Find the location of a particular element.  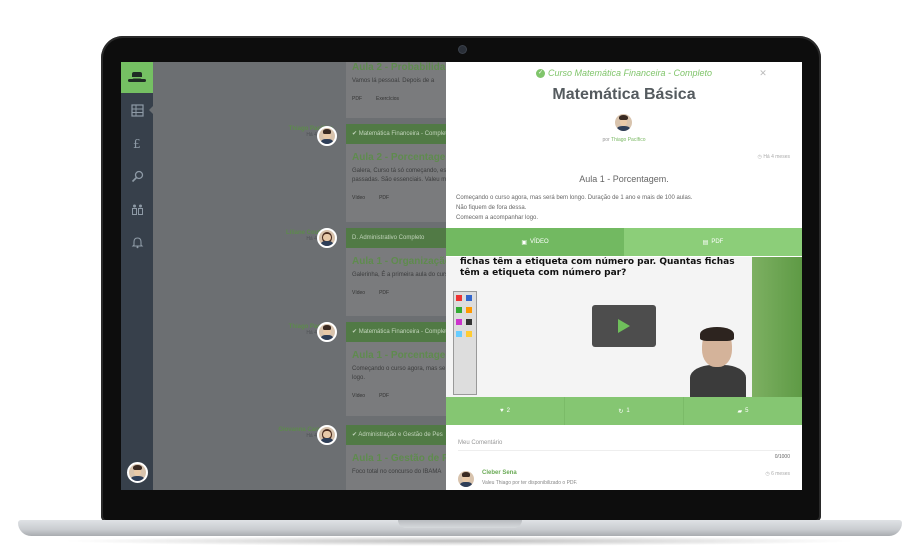

camera-icon is located at coordinates (462, 49).